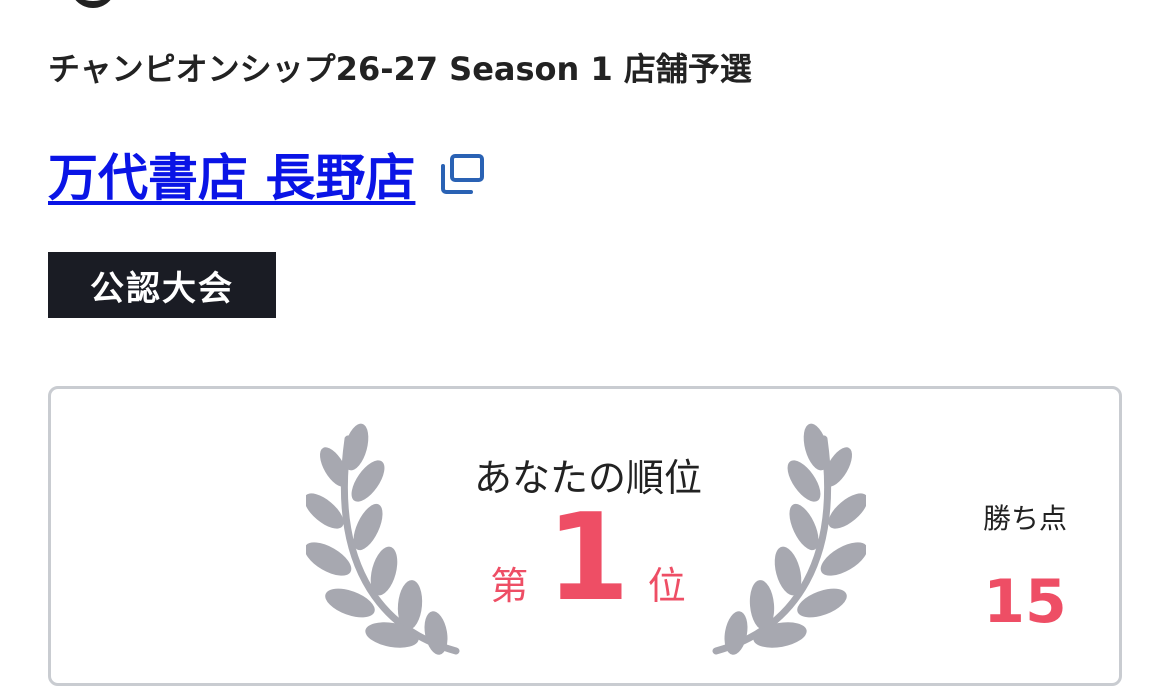 This screenshot has width=1170, height=686. What do you see at coordinates (1024, 518) in the screenshot?
I see `points-label: 勝ち点` at bounding box center [1024, 518].